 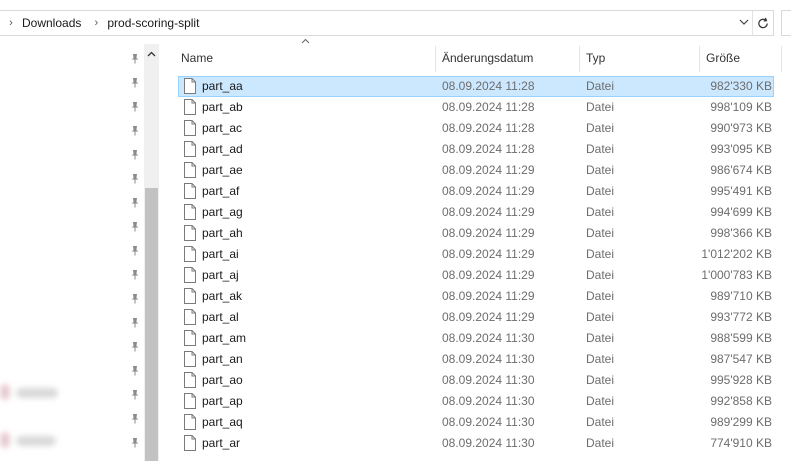 I want to click on column-date: Änderungsdatum, so click(x=510, y=58).